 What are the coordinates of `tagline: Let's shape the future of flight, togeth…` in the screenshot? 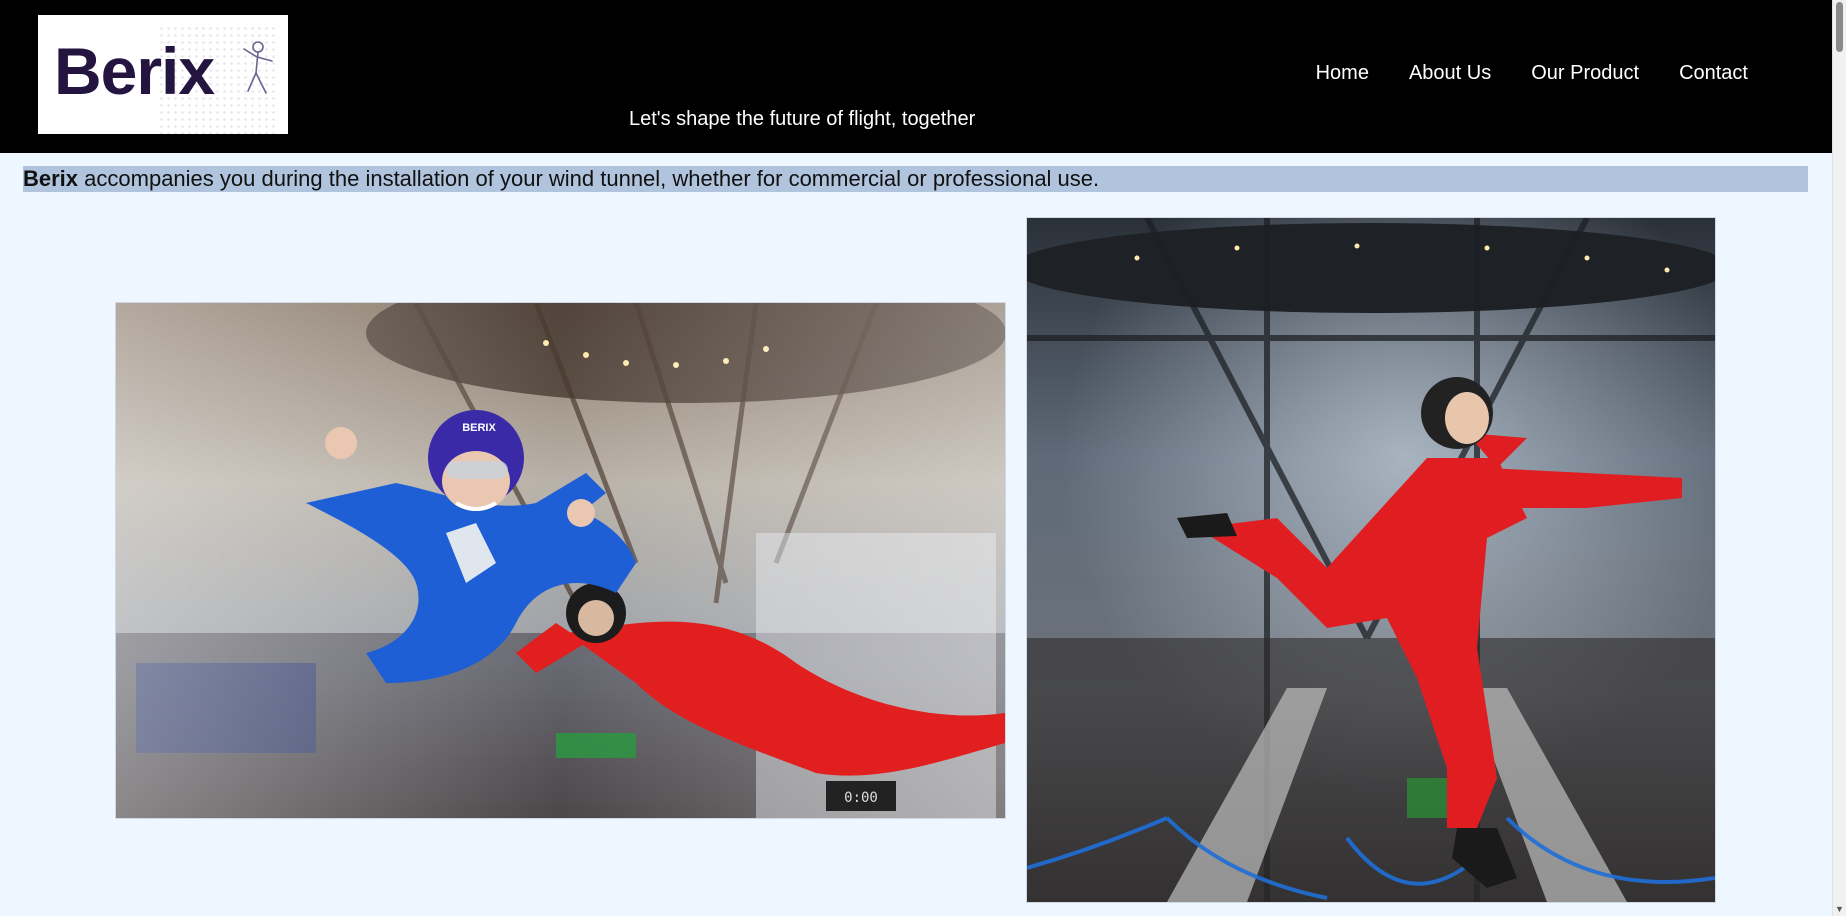 It's located at (802, 119).